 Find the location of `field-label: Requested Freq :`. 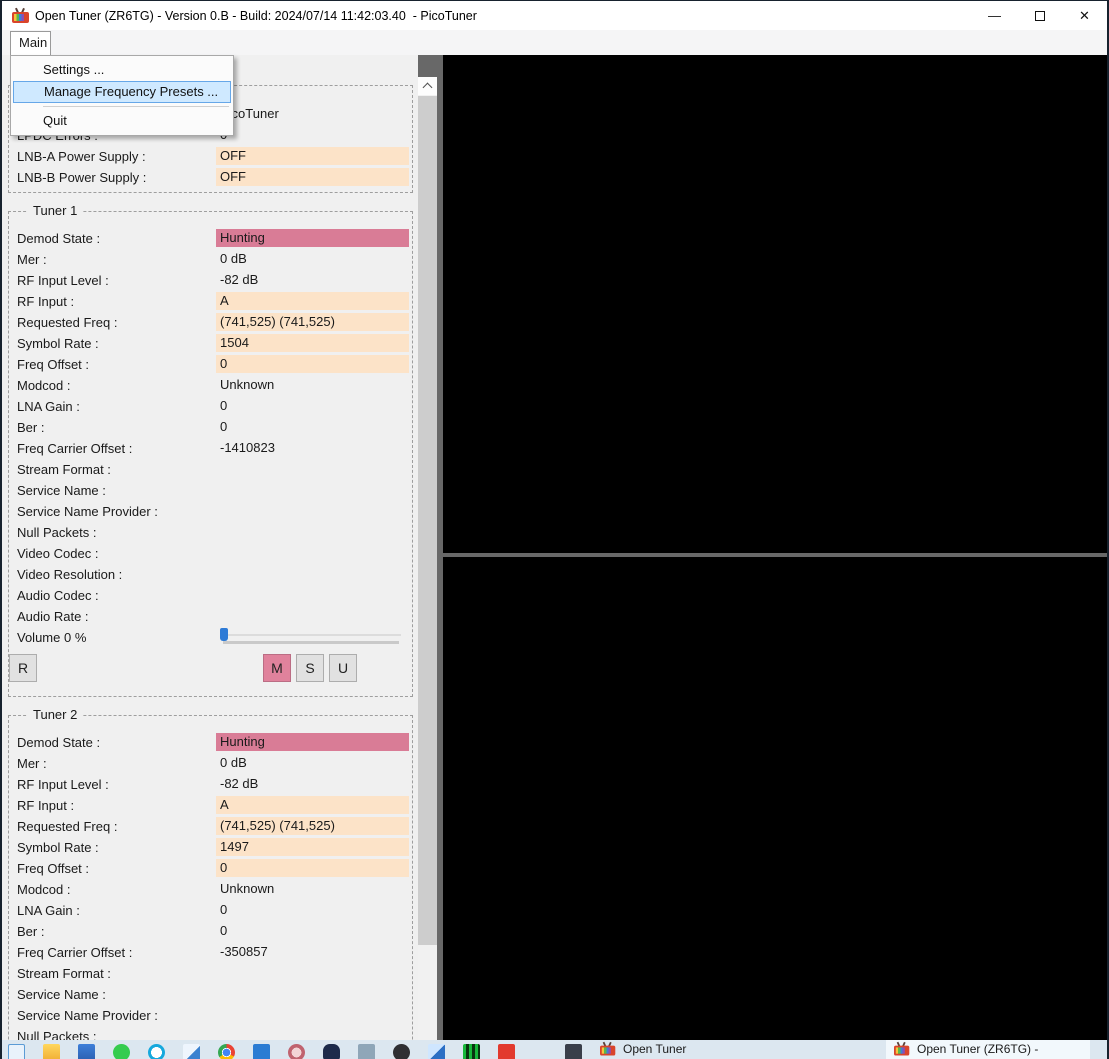

field-label: Requested Freq : is located at coordinates (67, 826).